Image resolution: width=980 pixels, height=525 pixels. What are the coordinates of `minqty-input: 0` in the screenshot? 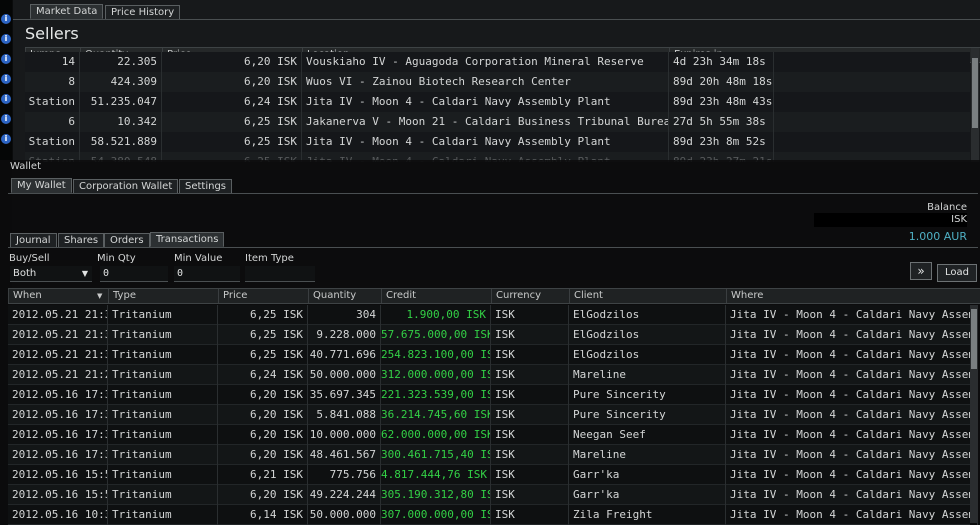 It's located at (134, 274).